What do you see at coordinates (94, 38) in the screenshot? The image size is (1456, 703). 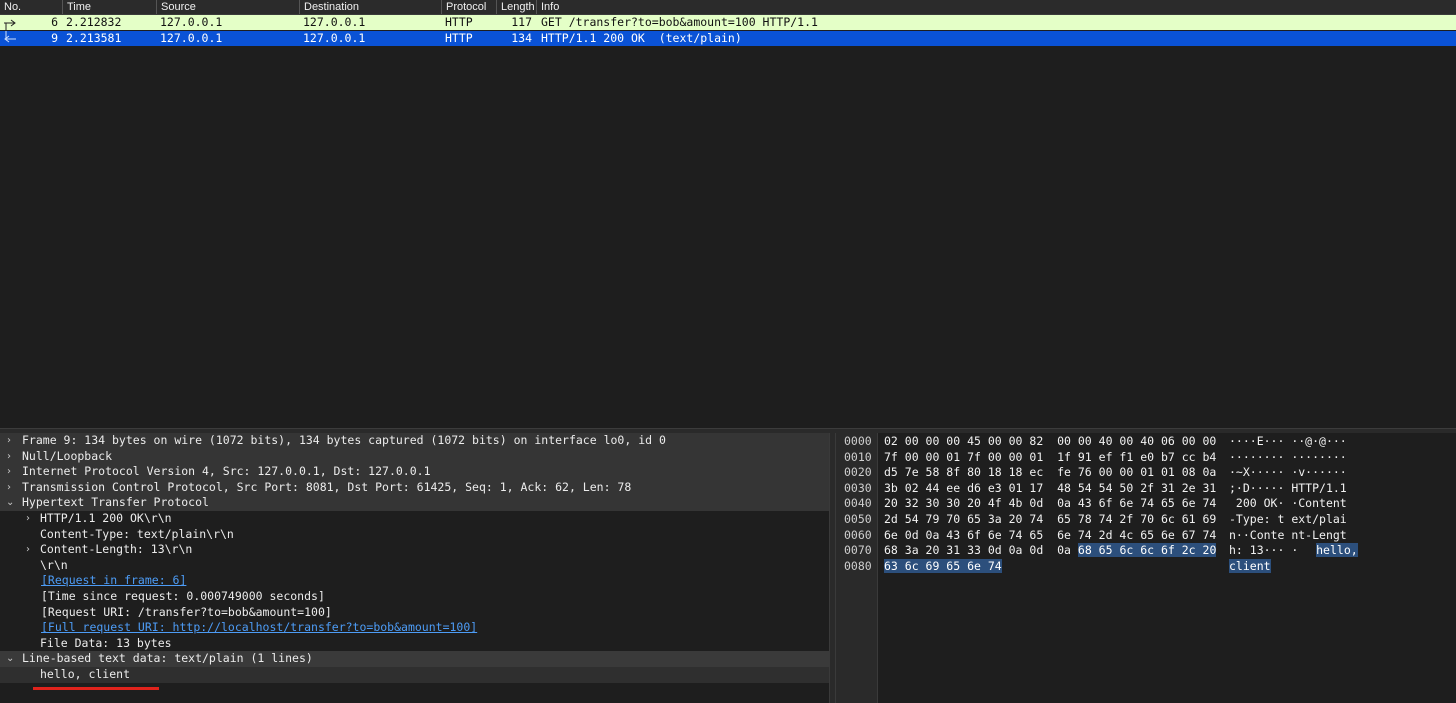 I see `packet-time: 2.213581` at bounding box center [94, 38].